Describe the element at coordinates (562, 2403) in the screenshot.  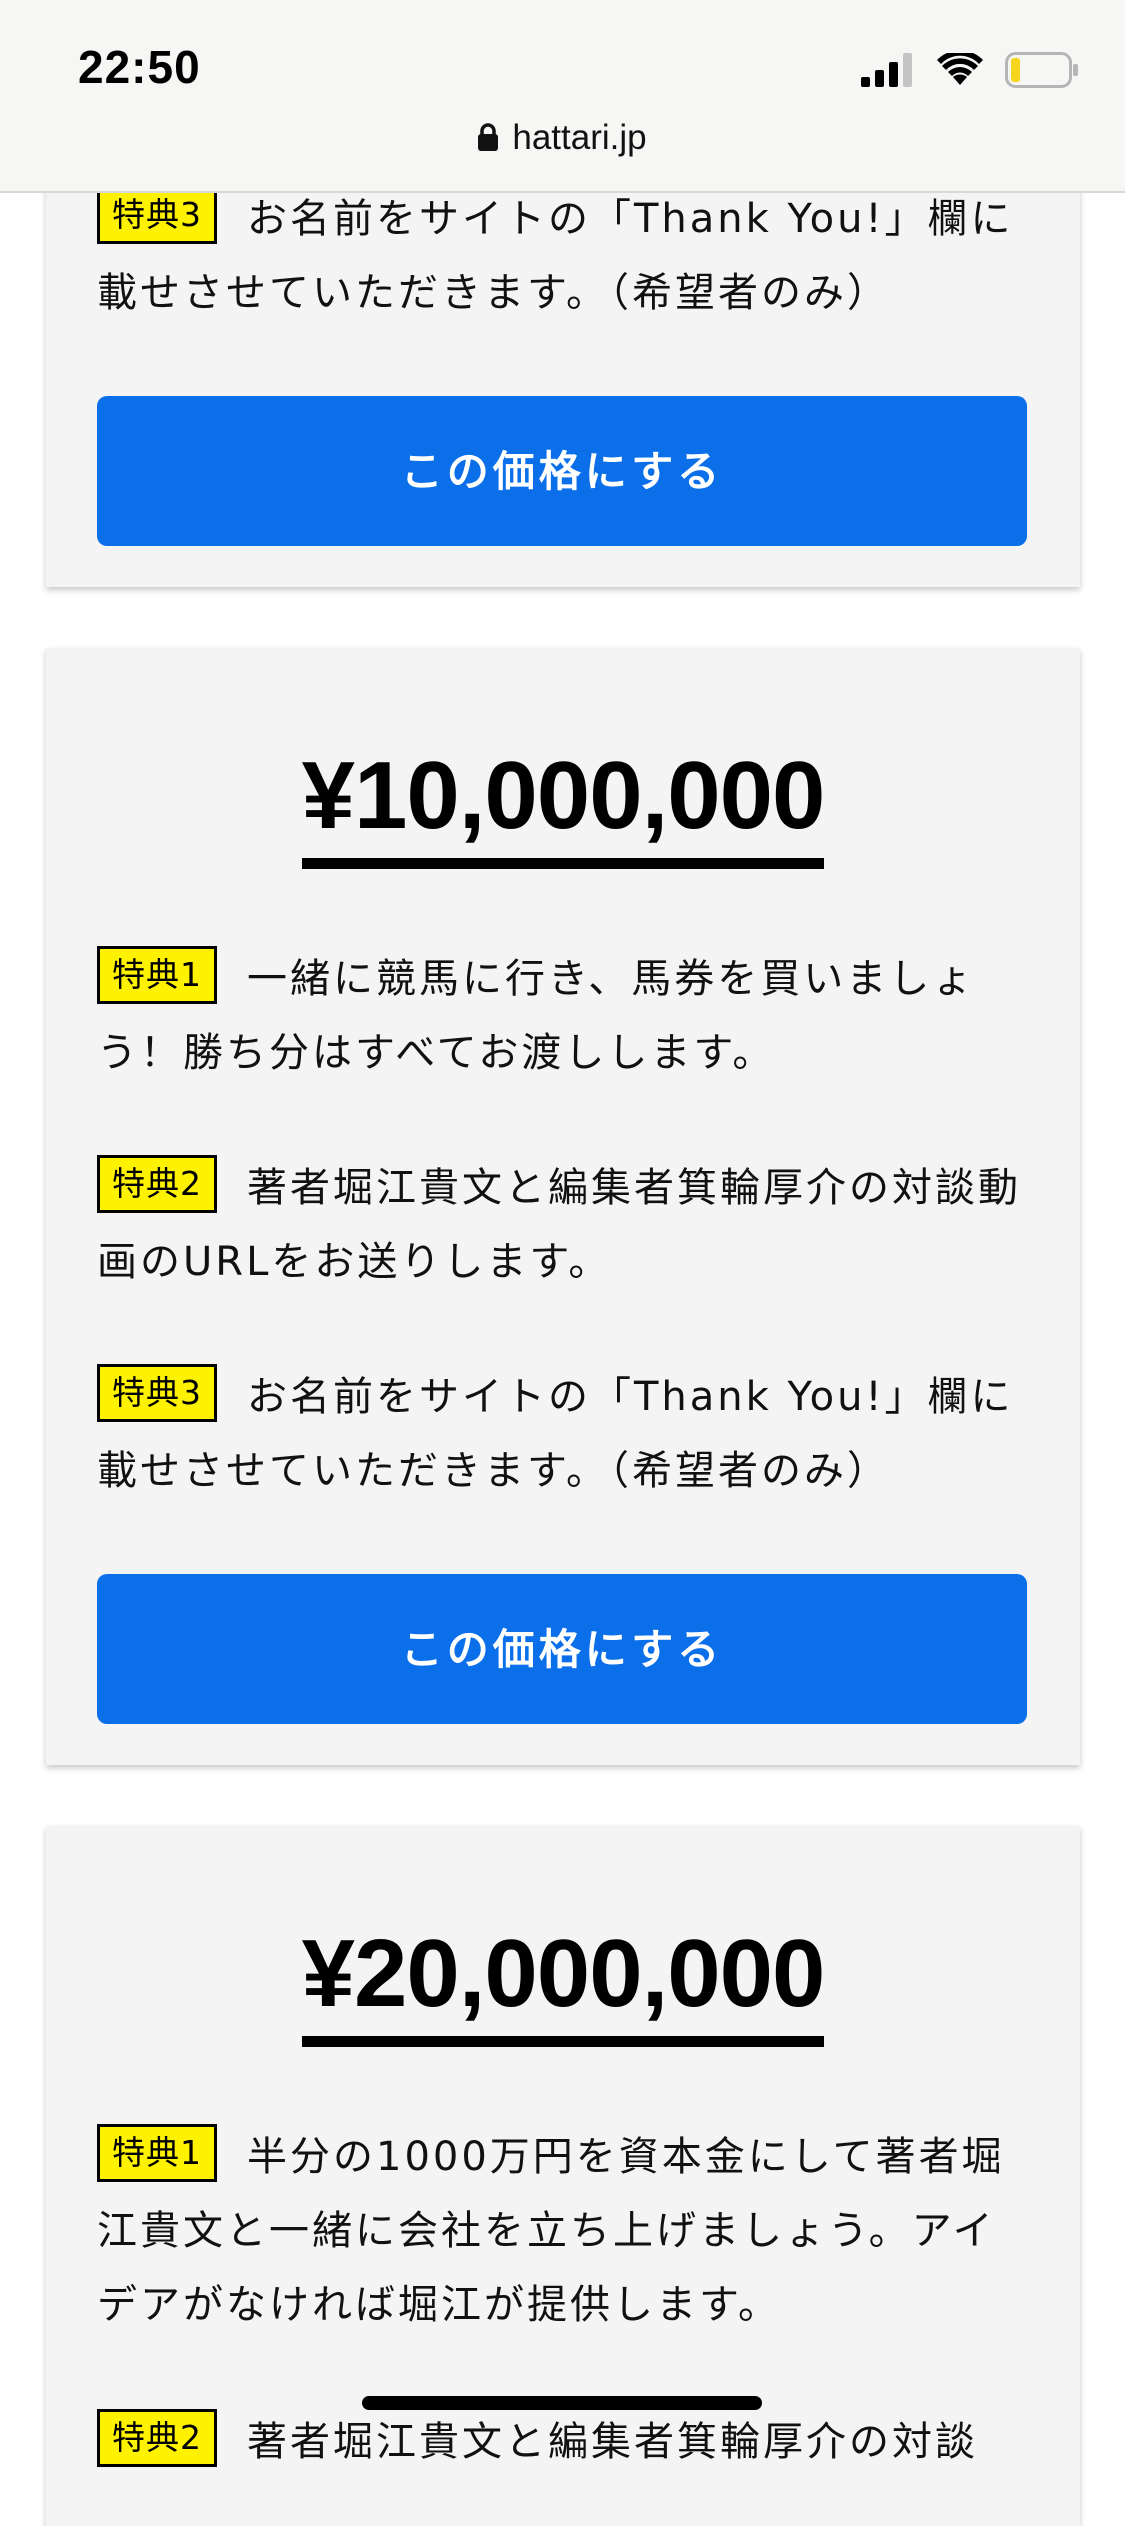
I see `home-indicator` at that location.